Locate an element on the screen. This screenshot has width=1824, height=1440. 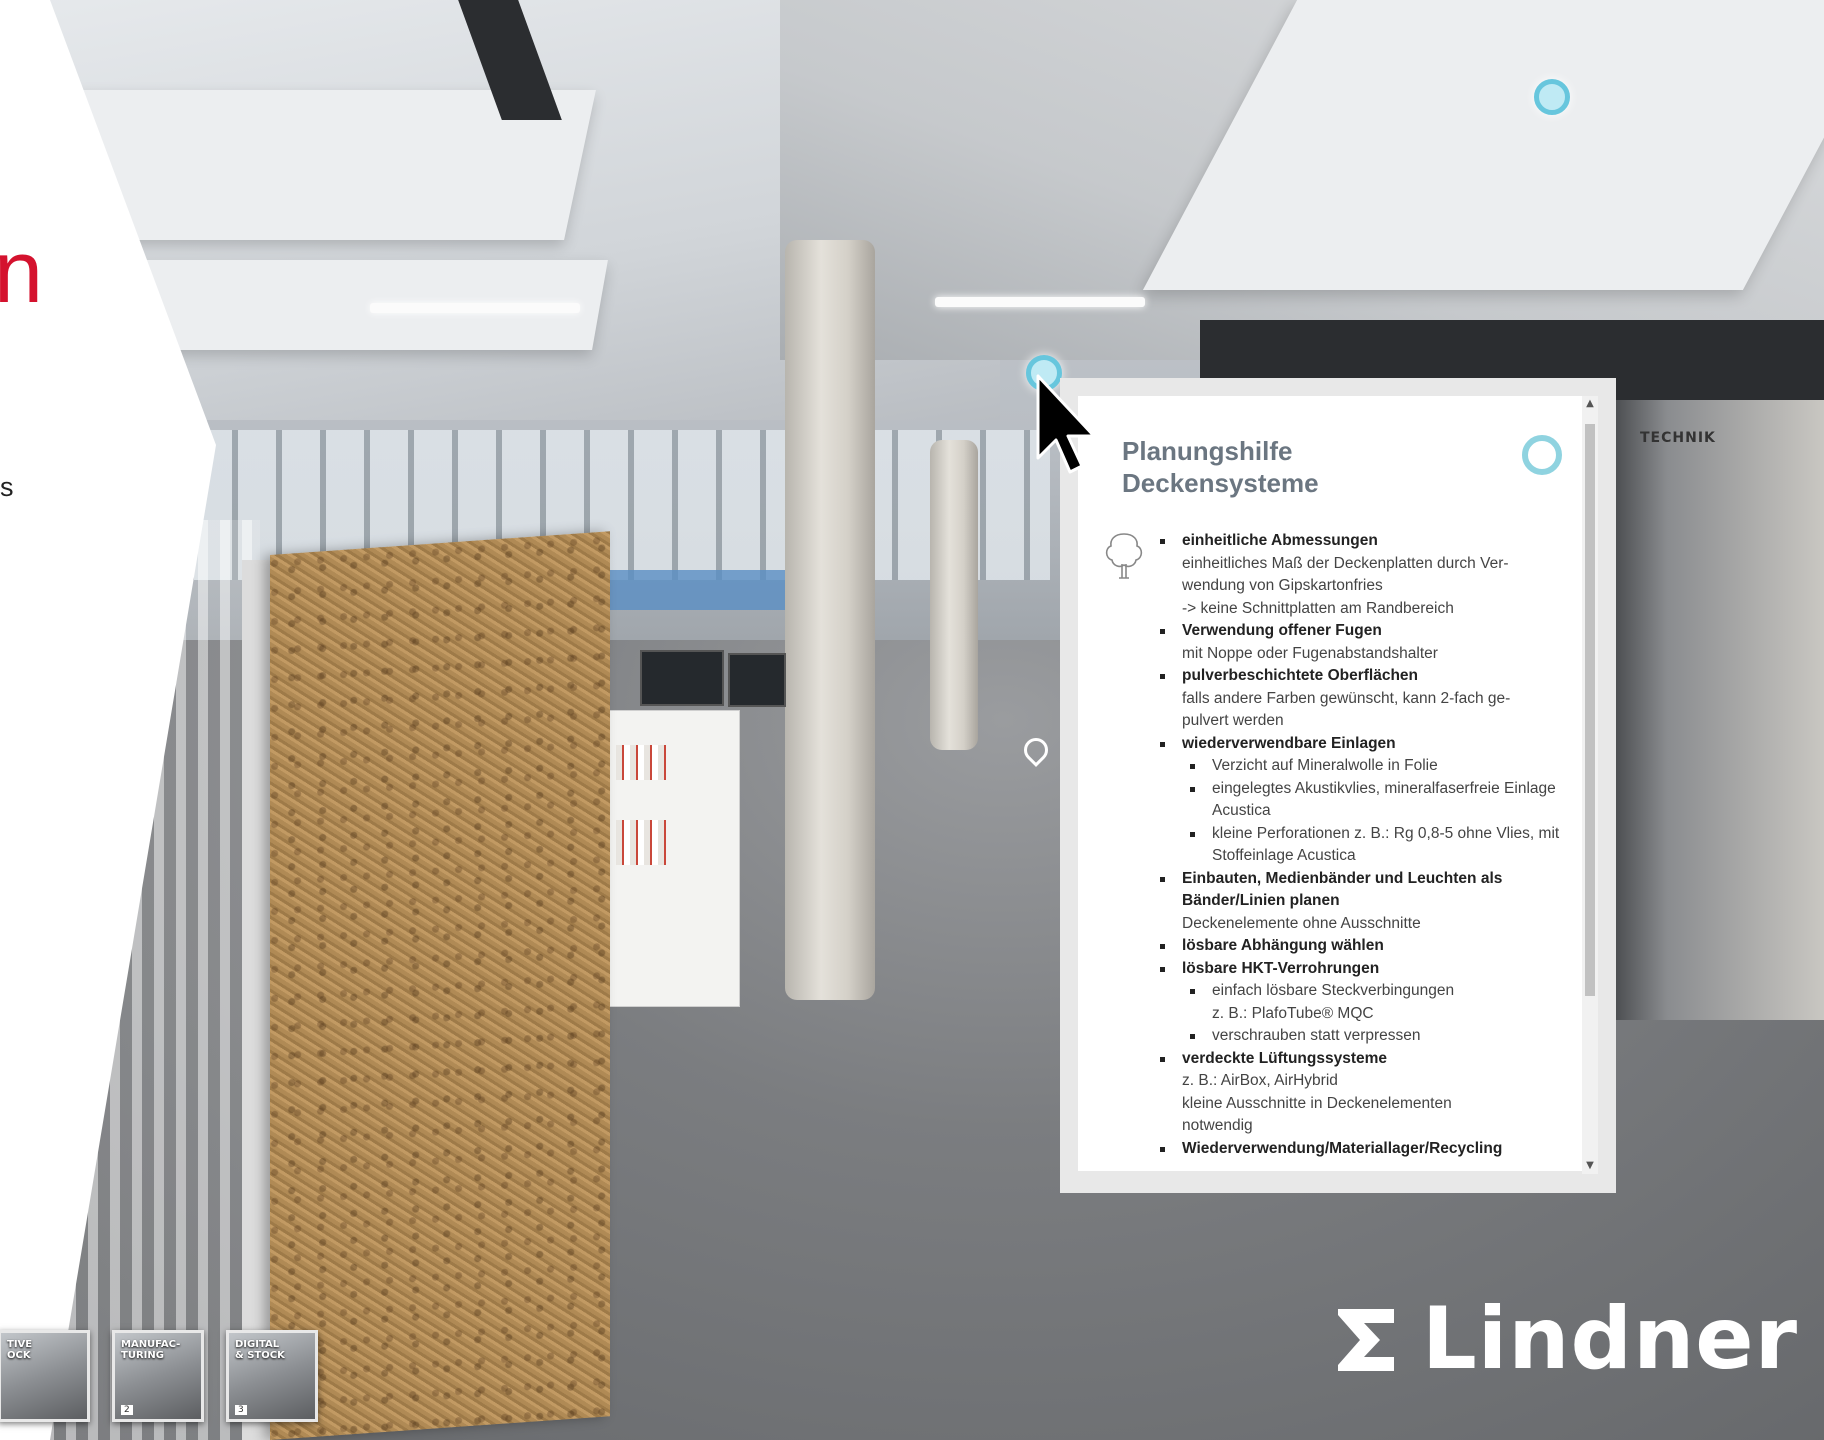
item-title: lösbare Abhängung wählen is located at coordinates (1283, 945).